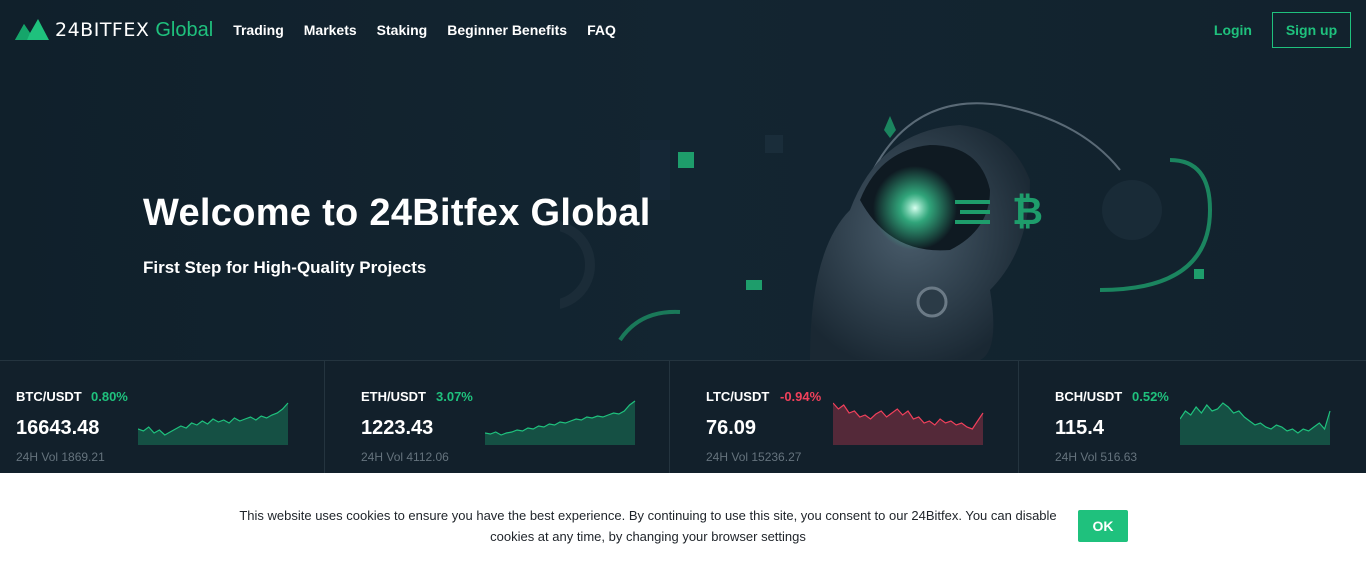  What do you see at coordinates (258, 30) in the screenshot?
I see `nav-item-trading: Trading` at bounding box center [258, 30].